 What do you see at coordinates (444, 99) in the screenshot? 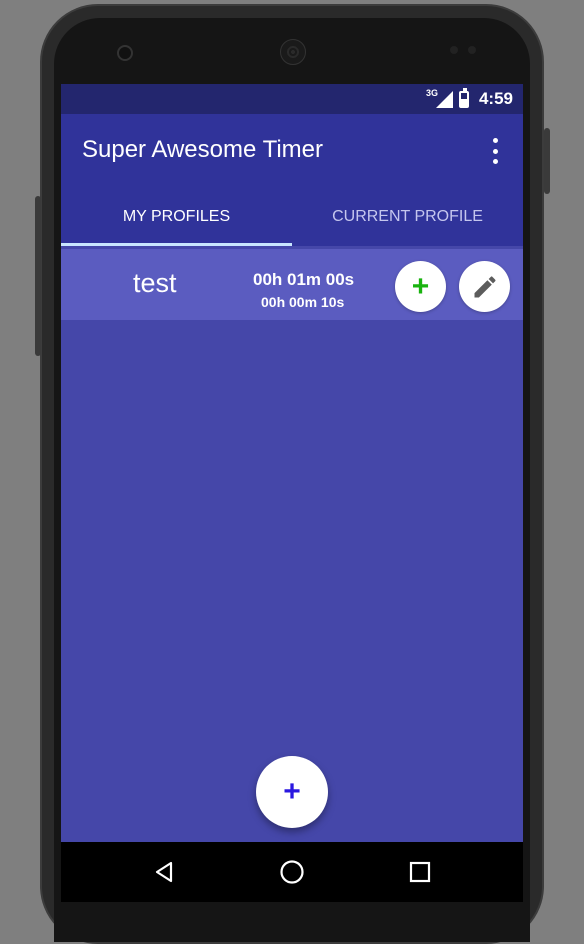
I see `signal-icon` at bounding box center [444, 99].